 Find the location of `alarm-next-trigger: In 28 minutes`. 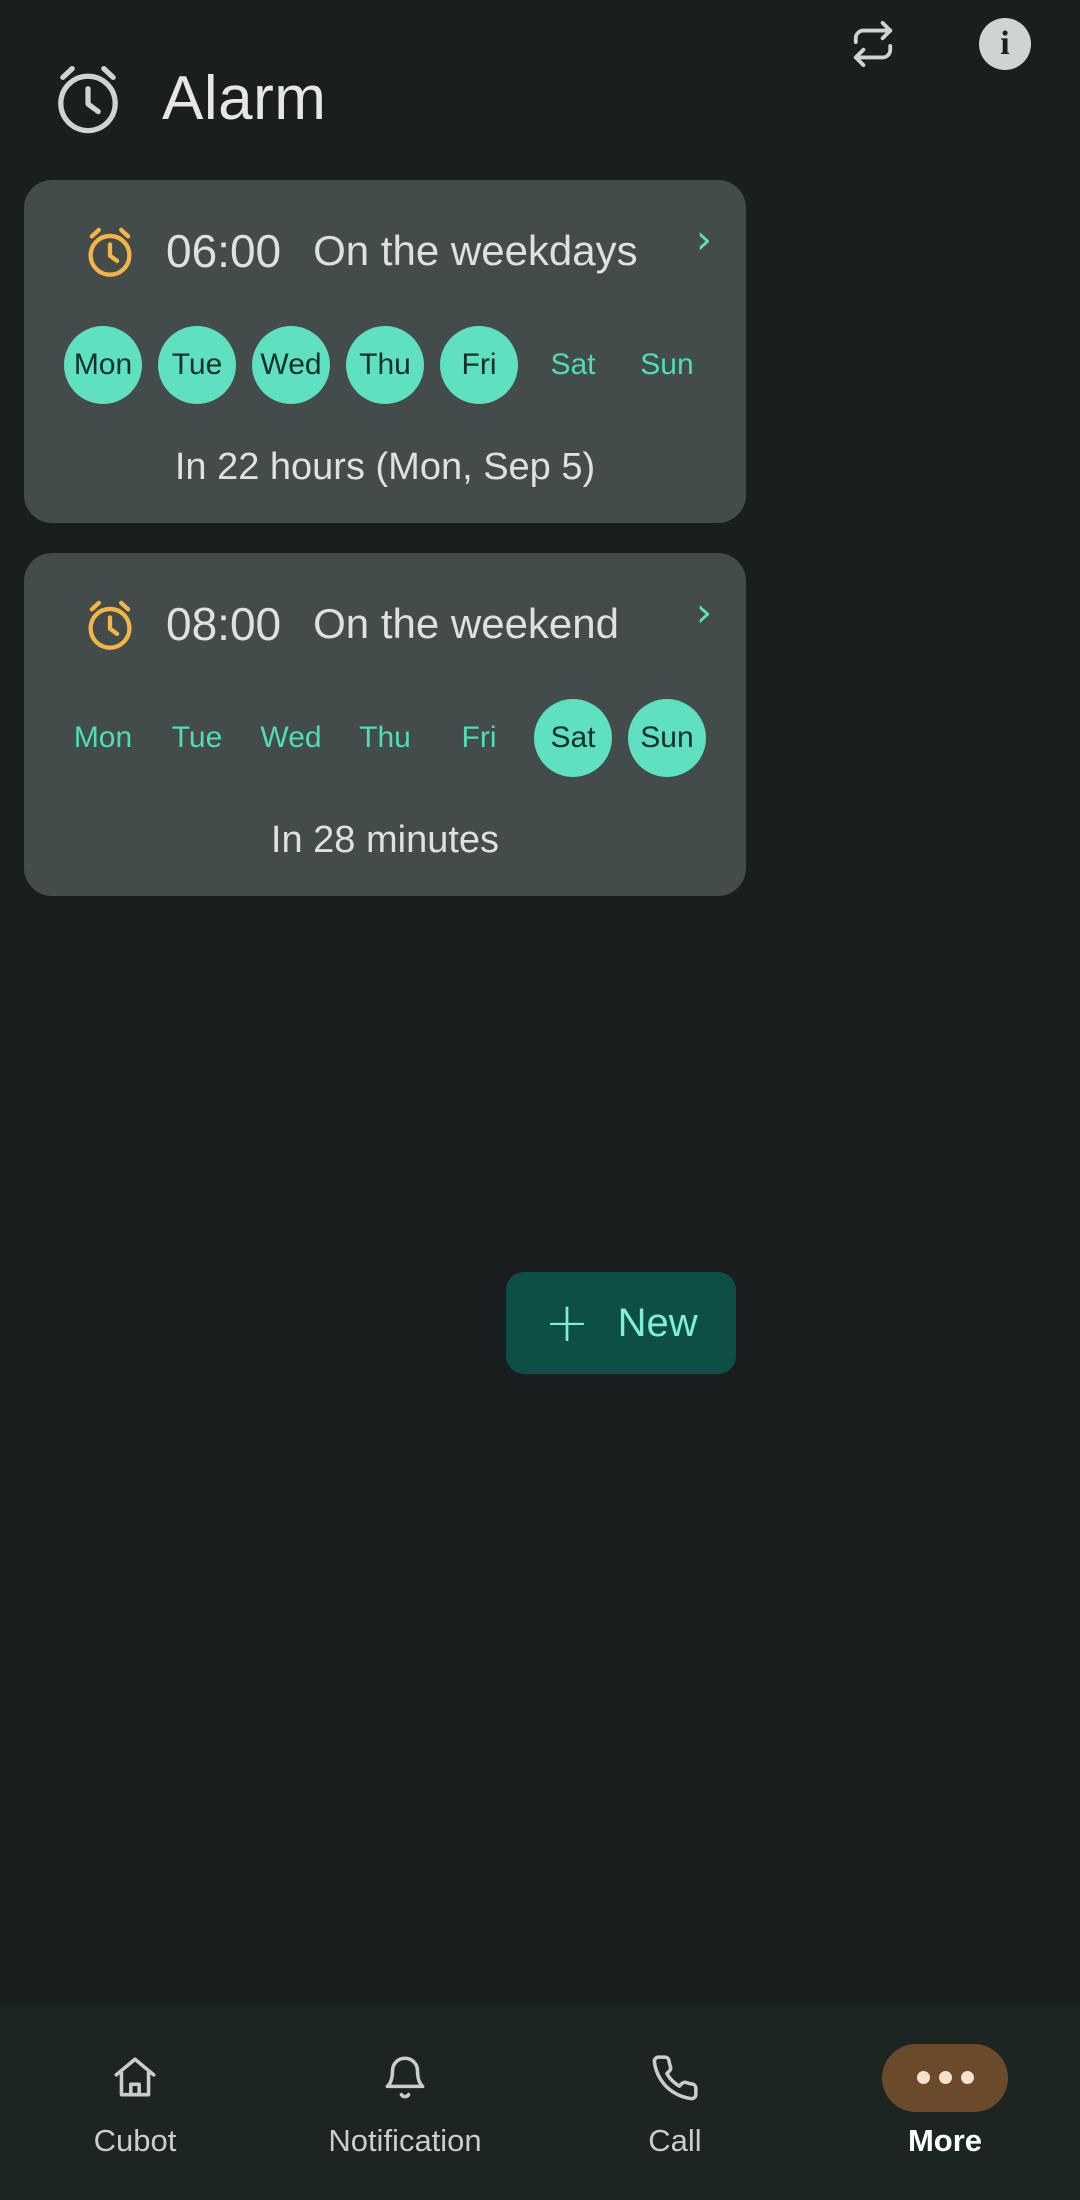

alarm-next-trigger: In 28 minutes is located at coordinates (385, 840).